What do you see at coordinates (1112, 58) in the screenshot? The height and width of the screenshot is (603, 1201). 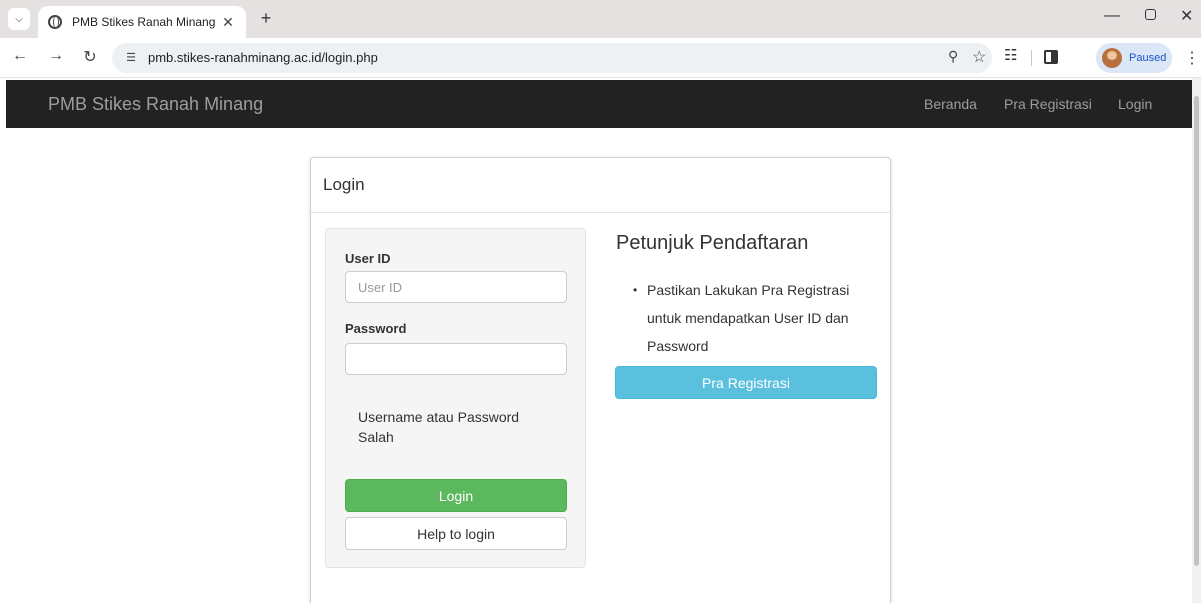 I see `avatar` at bounding box center [1112, 58].